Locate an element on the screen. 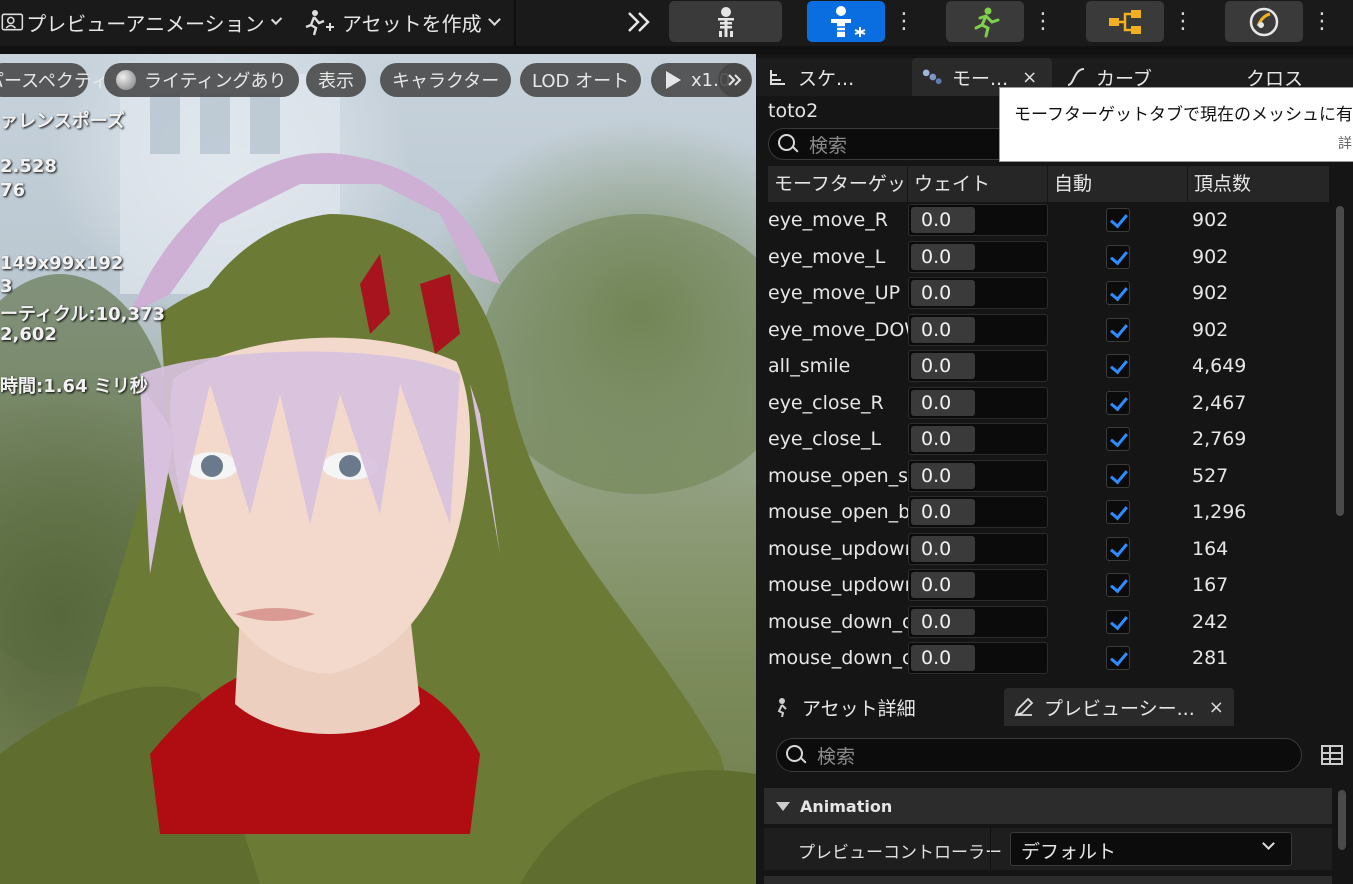  preview-animation-icon is located at coordinates (12, 22).